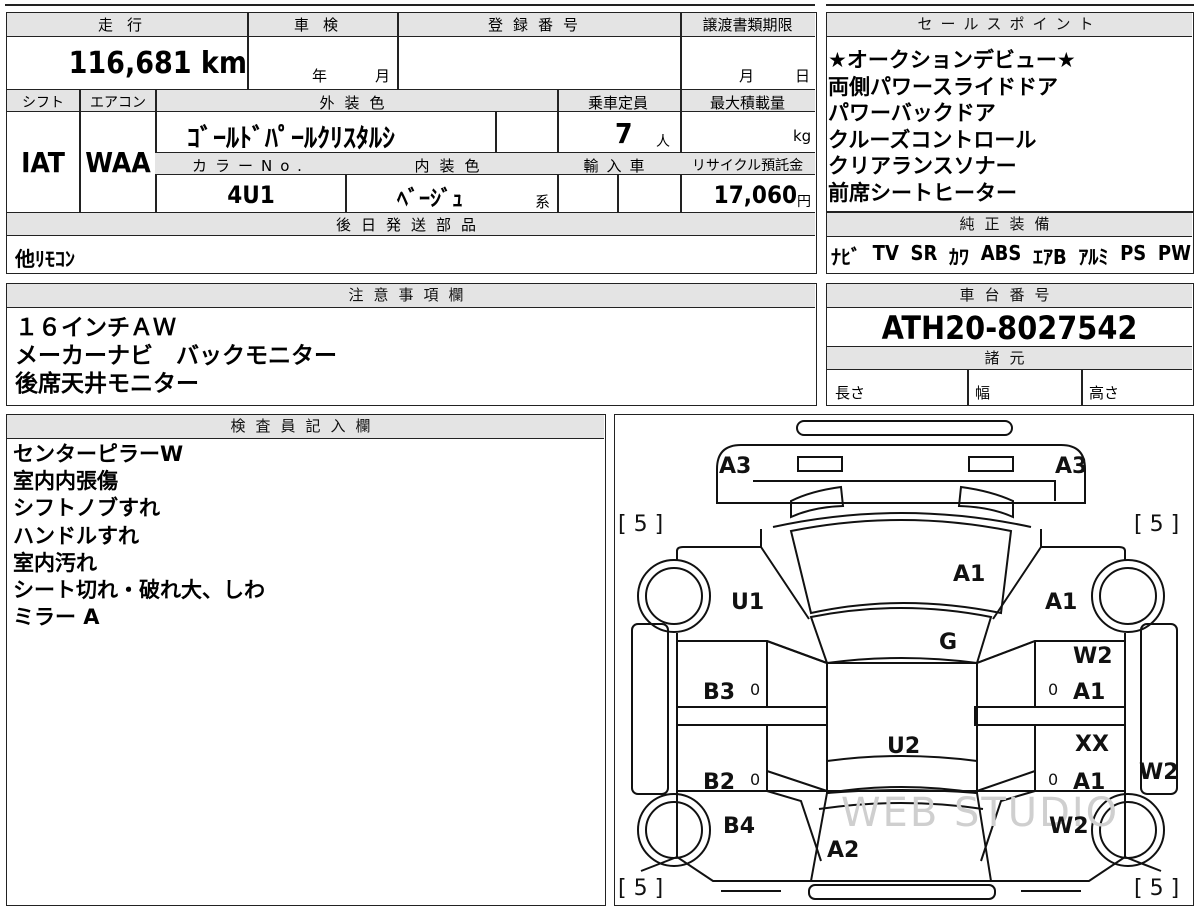 This screenshot has height=906, width=1200. What do you see at coordinates (95, 328) in the screenshot?
I see `note-item: １６インチＡＷ` at bounding box center [95, 328].